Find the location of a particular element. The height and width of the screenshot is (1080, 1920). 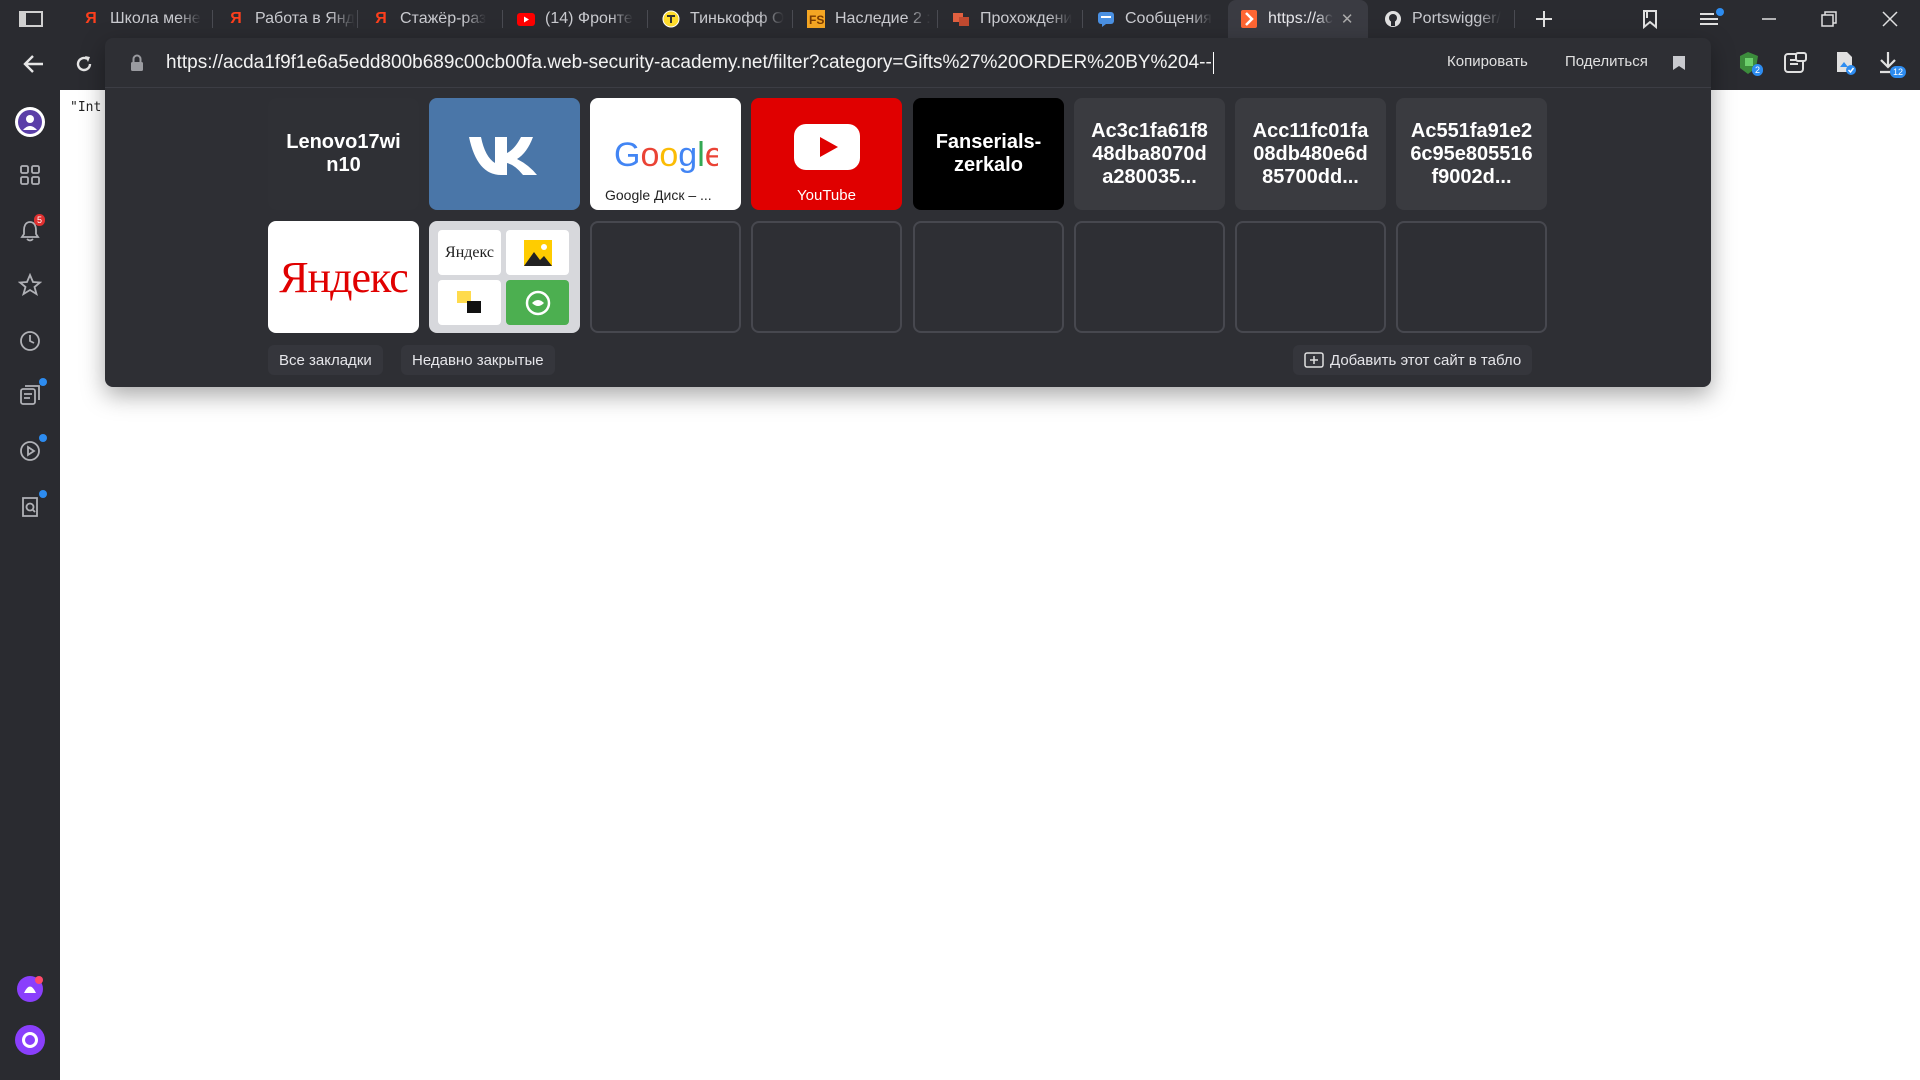

reader-icon is located at coordinates (1795, 63).